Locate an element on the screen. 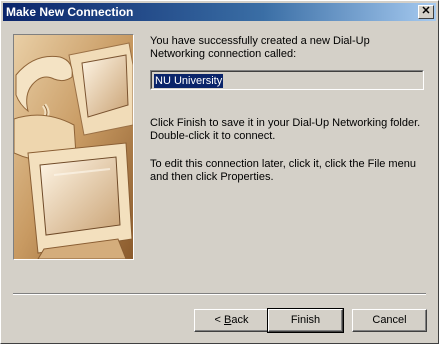 The image size is (439, 344). window-title: Make New Connection is located at coordinates (70, 12).